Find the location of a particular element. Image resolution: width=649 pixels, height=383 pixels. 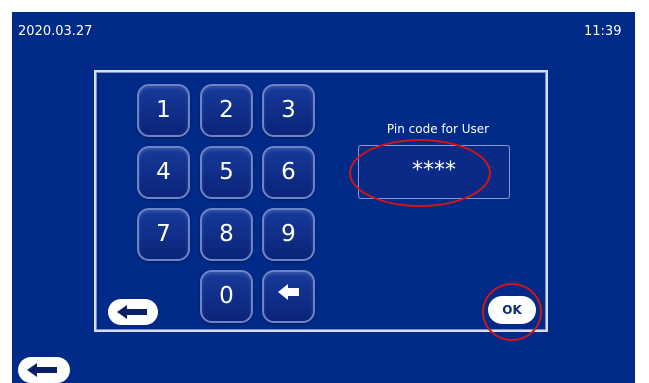

panel-back-button is located at coordinates (133, 312).